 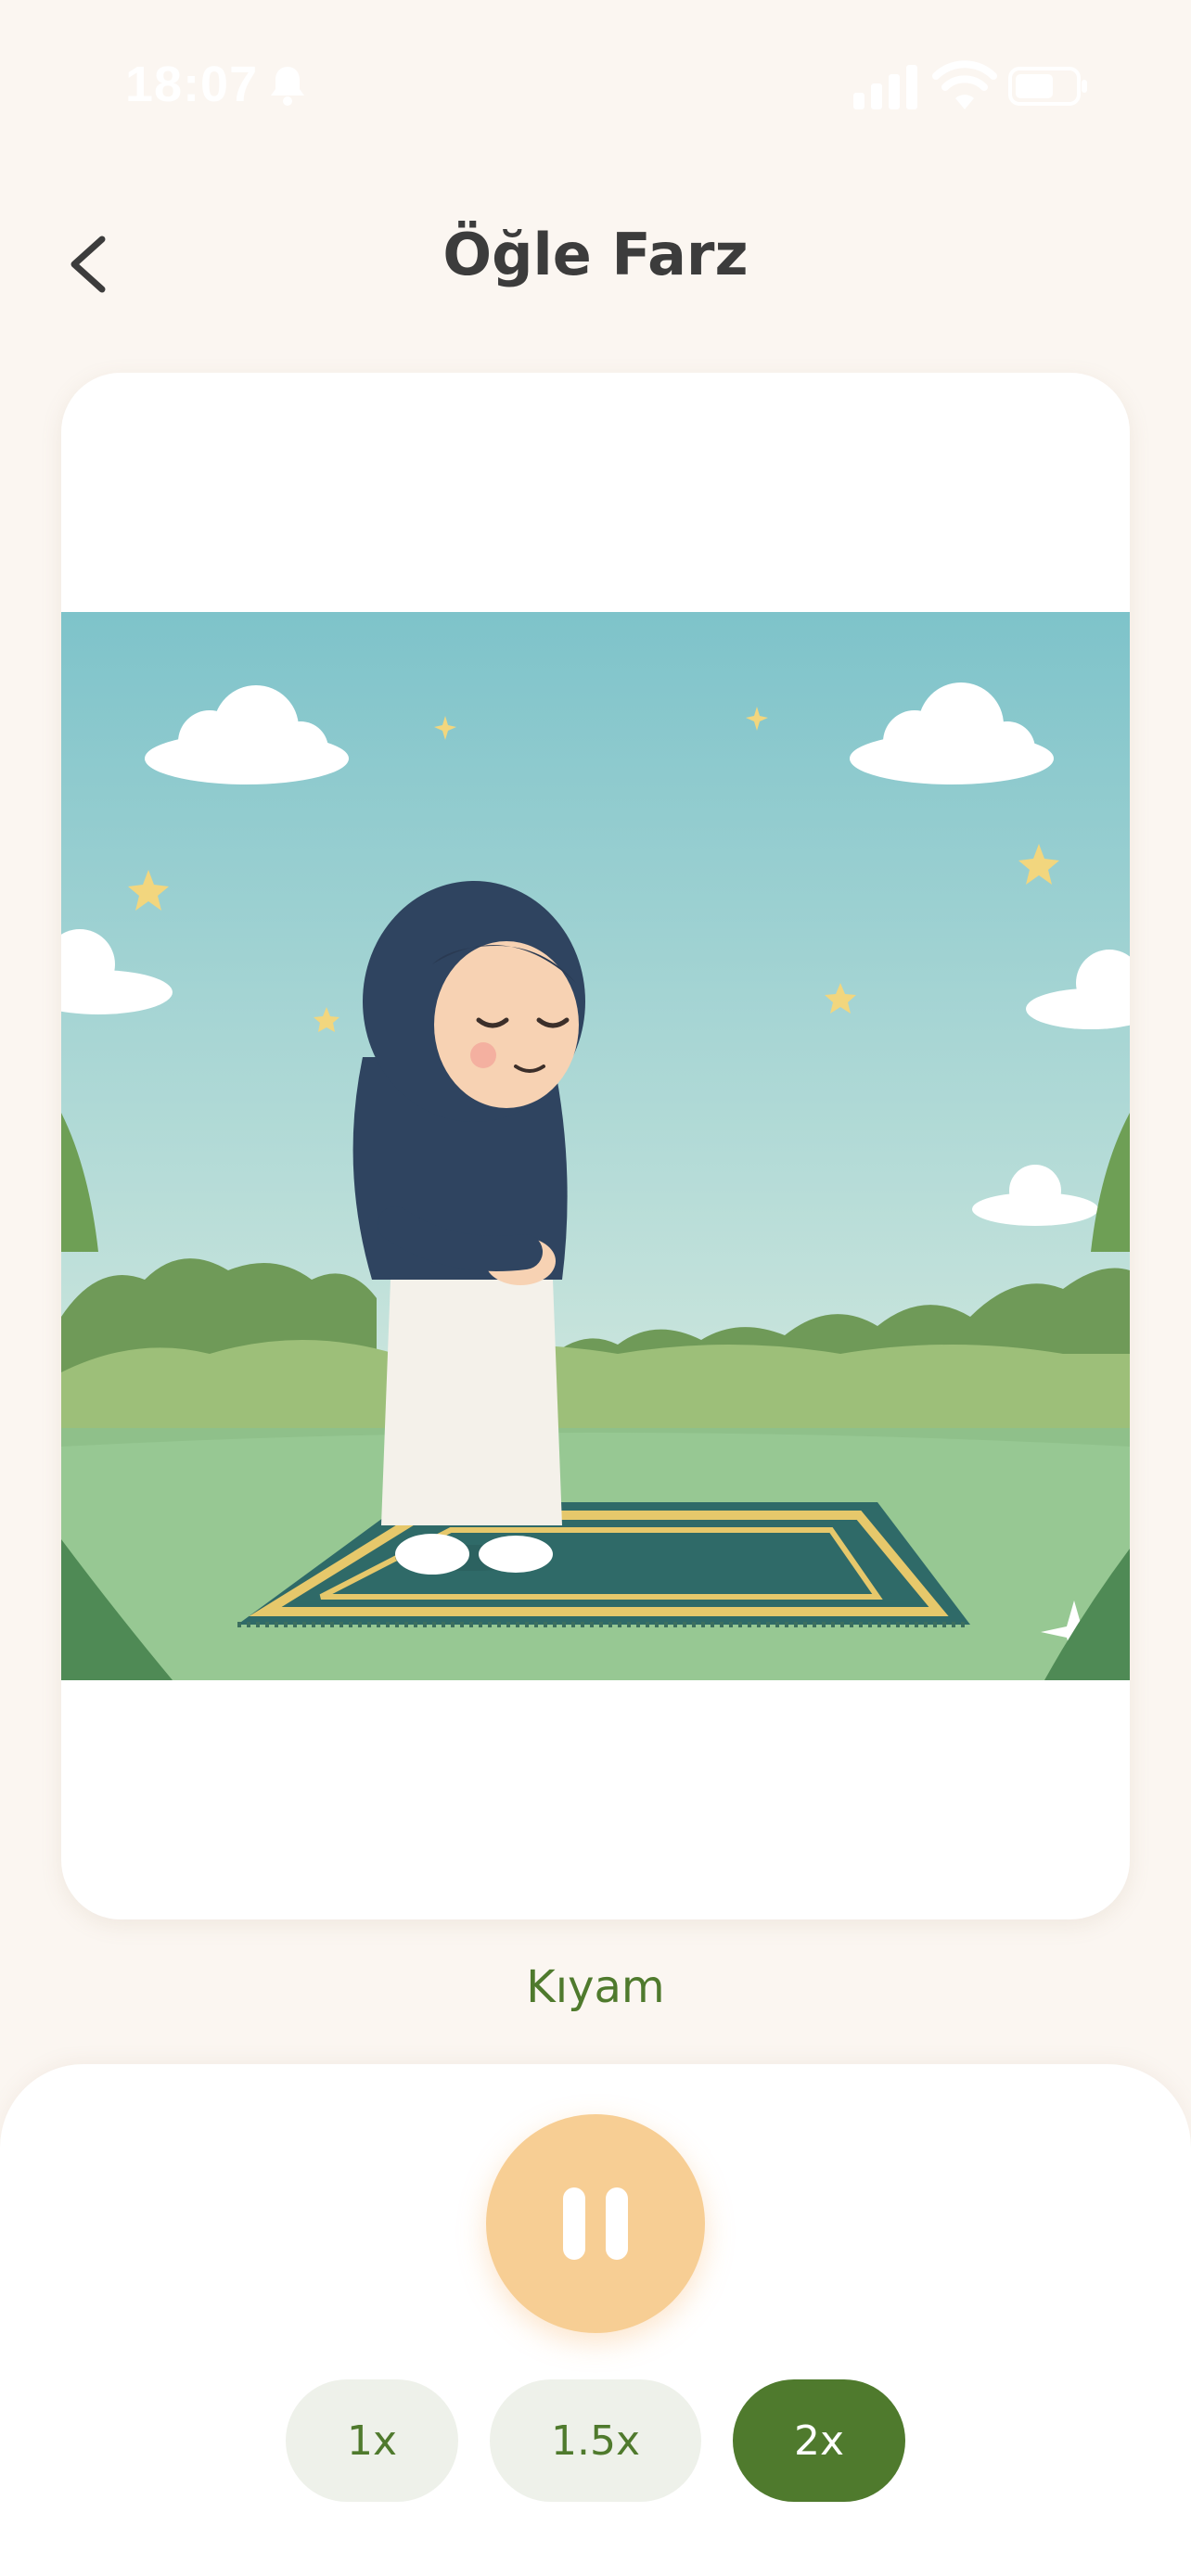 I want to click on status-bar: 18:07, so click(x=595, y=88).